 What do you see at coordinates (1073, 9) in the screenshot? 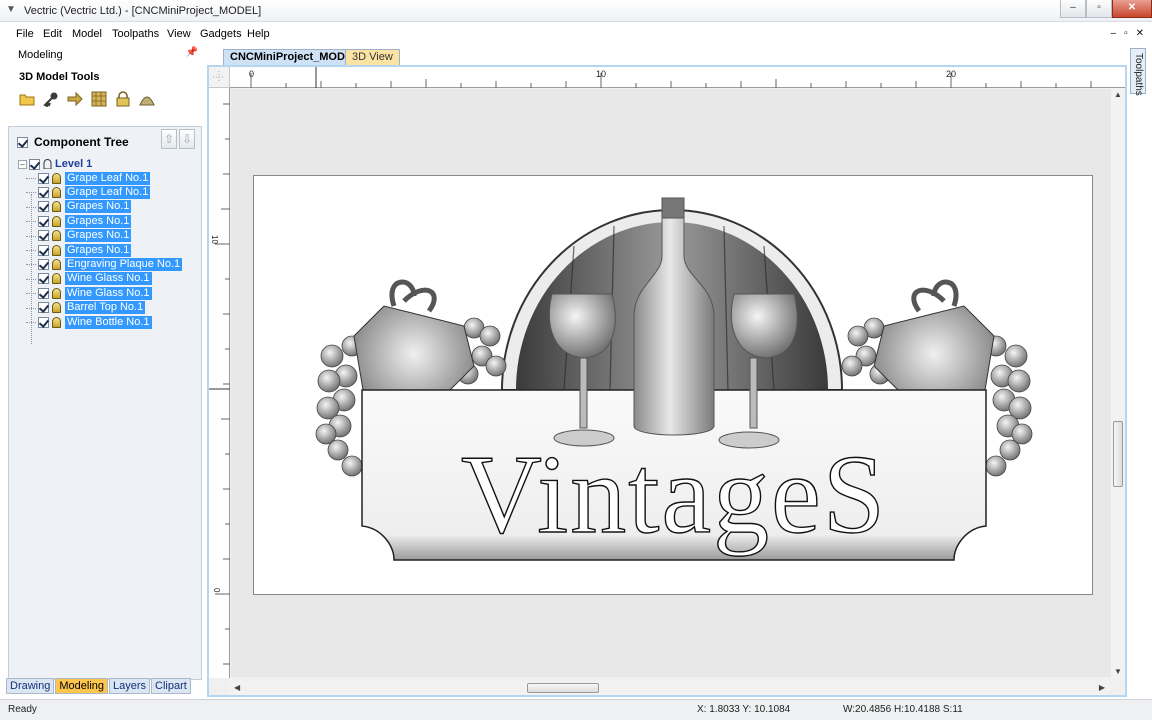
I see `minimize-button: –` at bounding box center [1073, 9].